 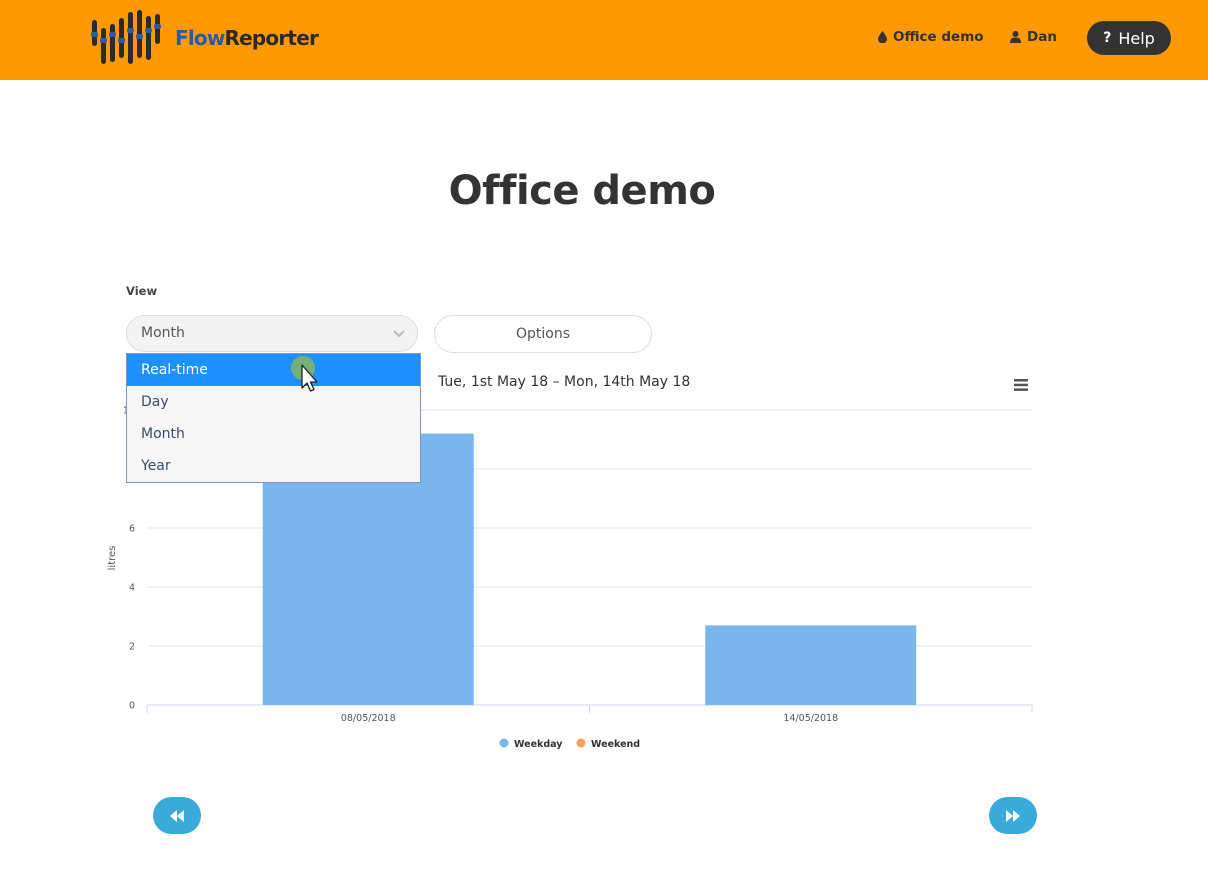 What do you see at coordinates (368, 718) in the screenshot?
I see `x-tick-label: 08/05/2018` at bounding box center [368, 718].